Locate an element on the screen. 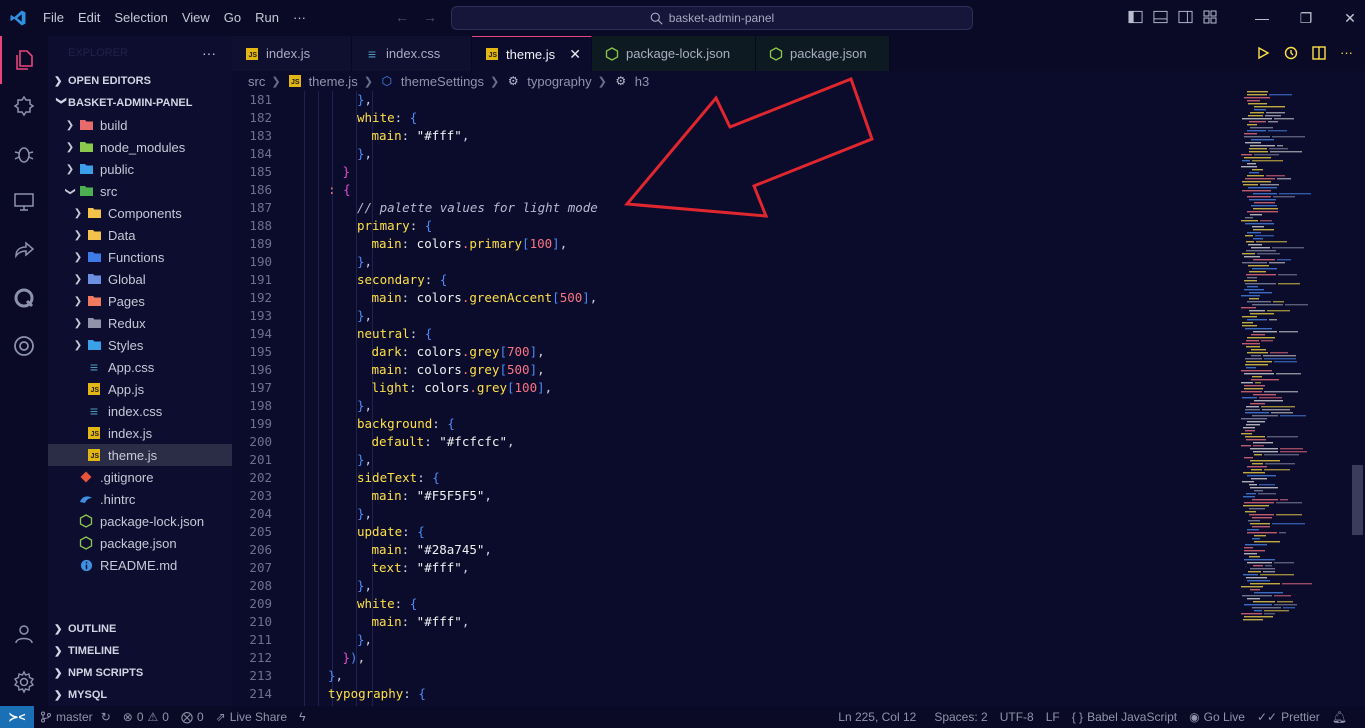 The image size is (1365, 728). encoding-status: UTF-8 is located at coordinates (1017, 717).